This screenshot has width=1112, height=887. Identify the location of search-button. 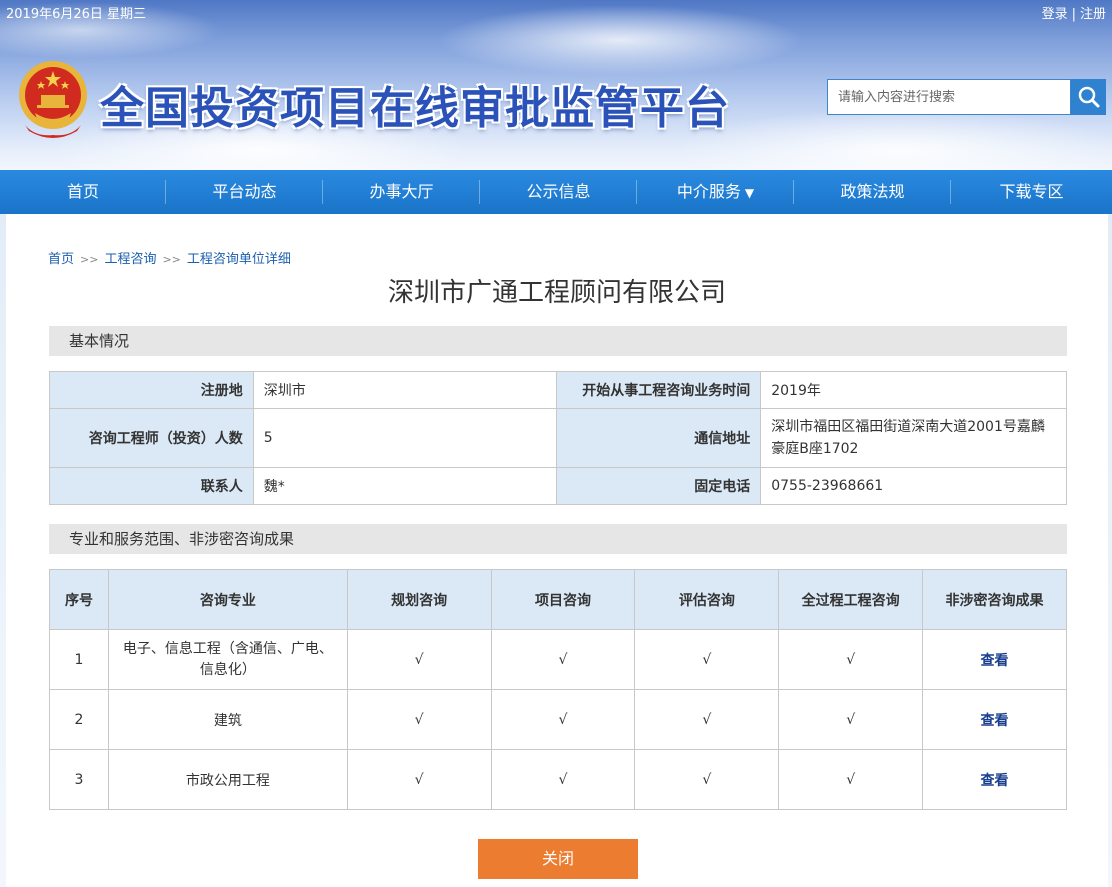
(1088, 97).